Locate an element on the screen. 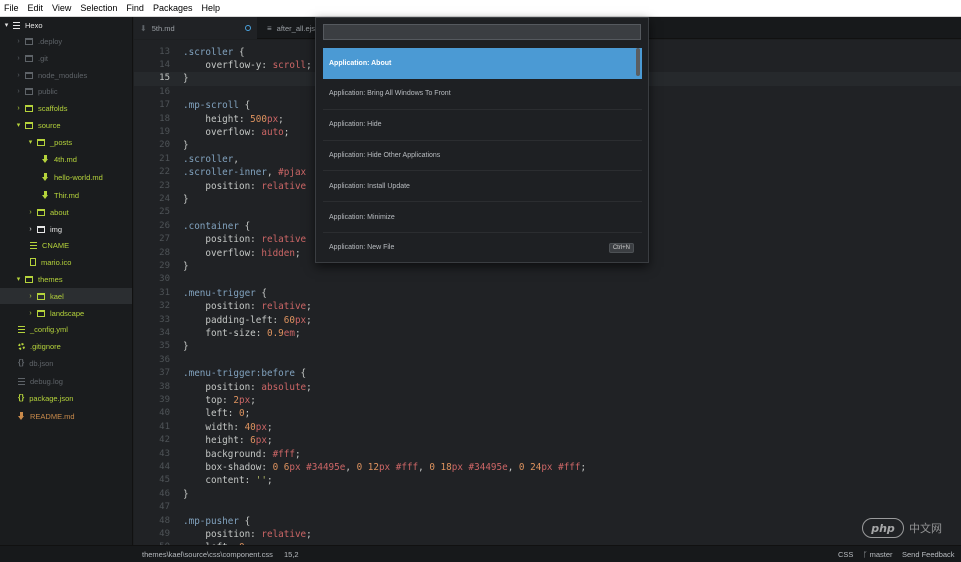  tree-item-cname: CNAME is located at coordinates (66, 245).